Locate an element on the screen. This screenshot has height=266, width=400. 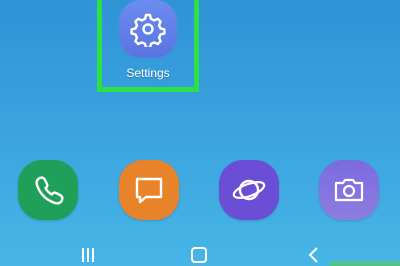
gear-icon is located at coordinates (148, 29).